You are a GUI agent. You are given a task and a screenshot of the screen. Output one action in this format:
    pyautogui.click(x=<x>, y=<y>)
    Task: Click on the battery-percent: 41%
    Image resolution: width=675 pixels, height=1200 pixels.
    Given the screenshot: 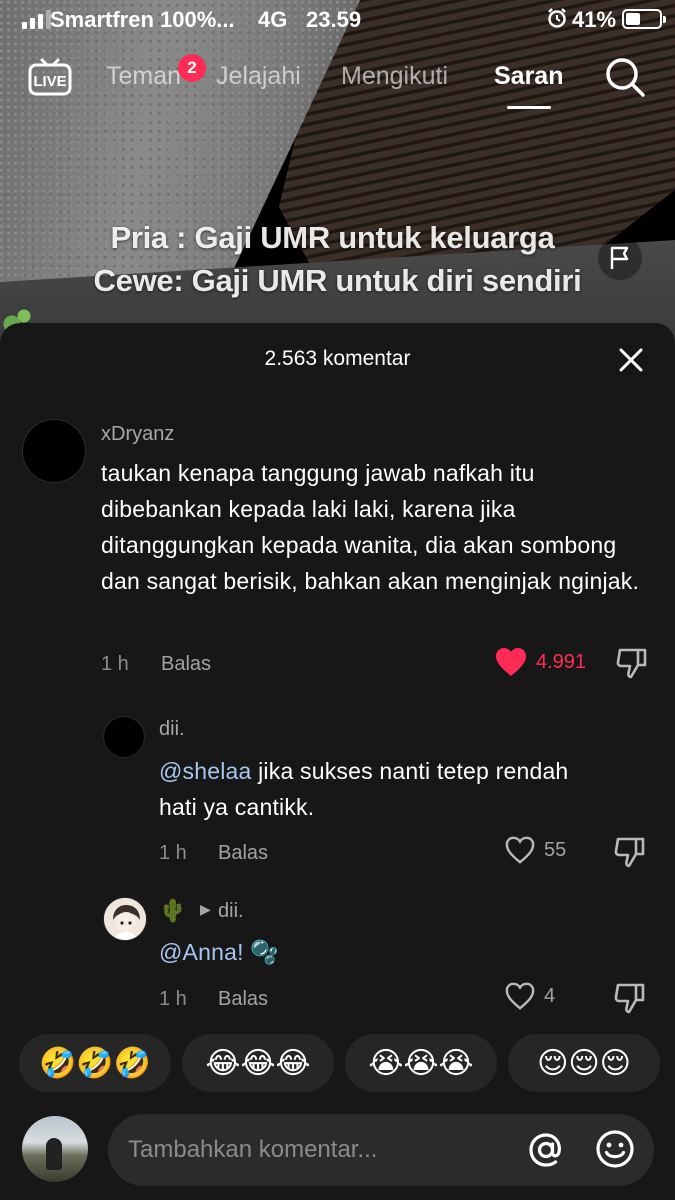 What is the action you would take?
    pyautogui.click(x=594, y=19)
    